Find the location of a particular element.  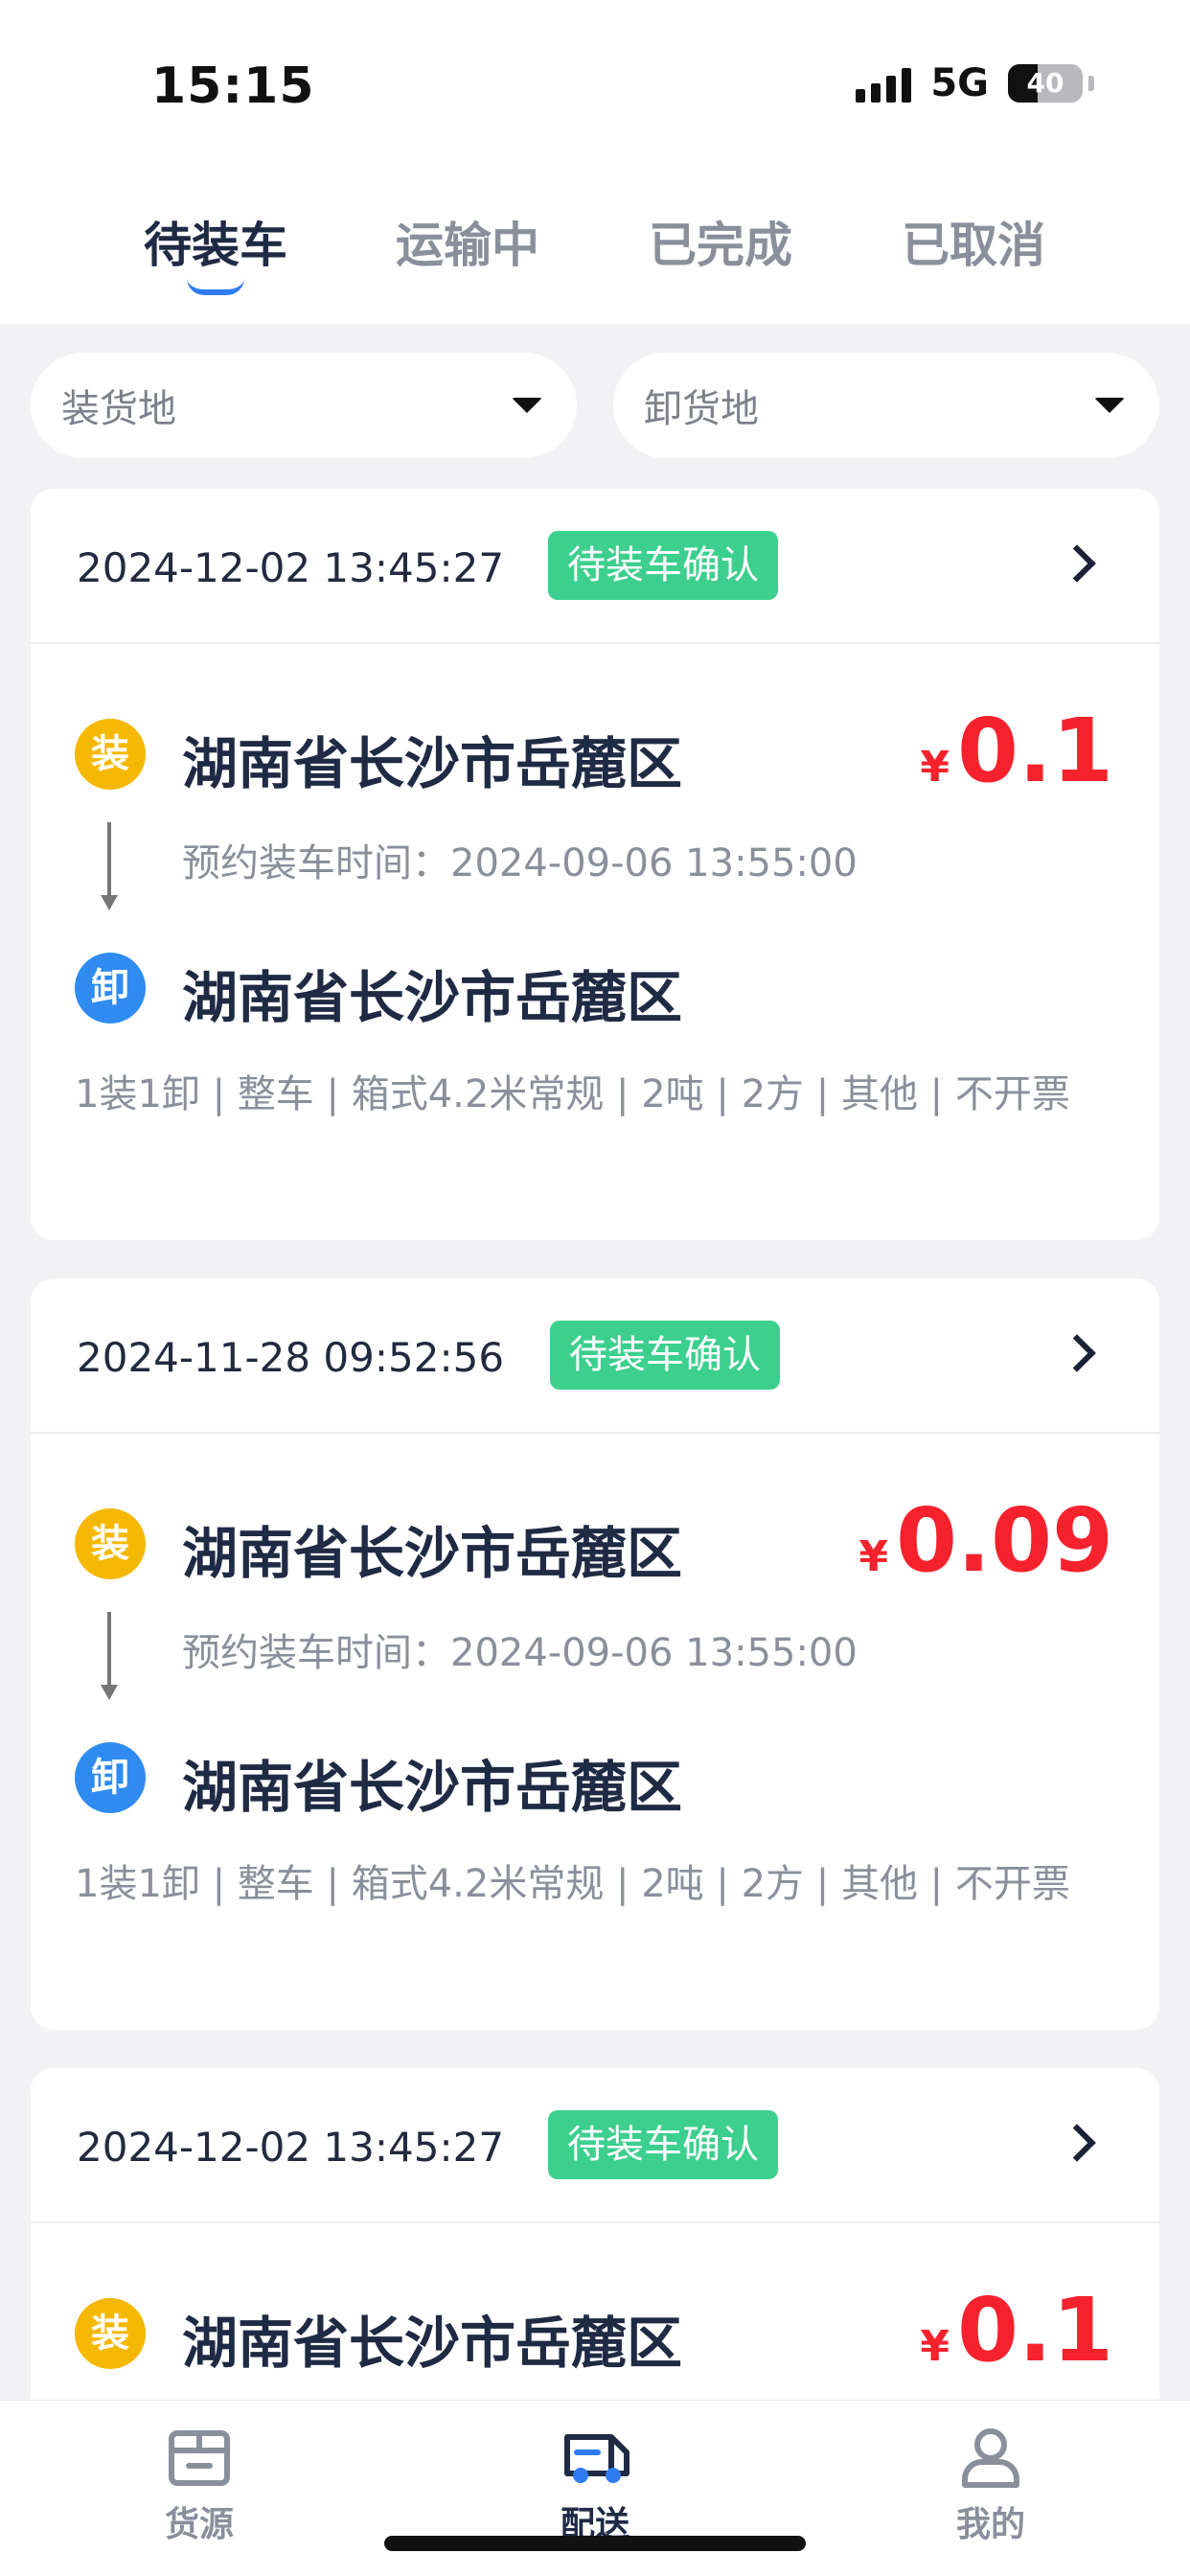

status-indicators: 5G 40 is located at coordinates (975, 83).